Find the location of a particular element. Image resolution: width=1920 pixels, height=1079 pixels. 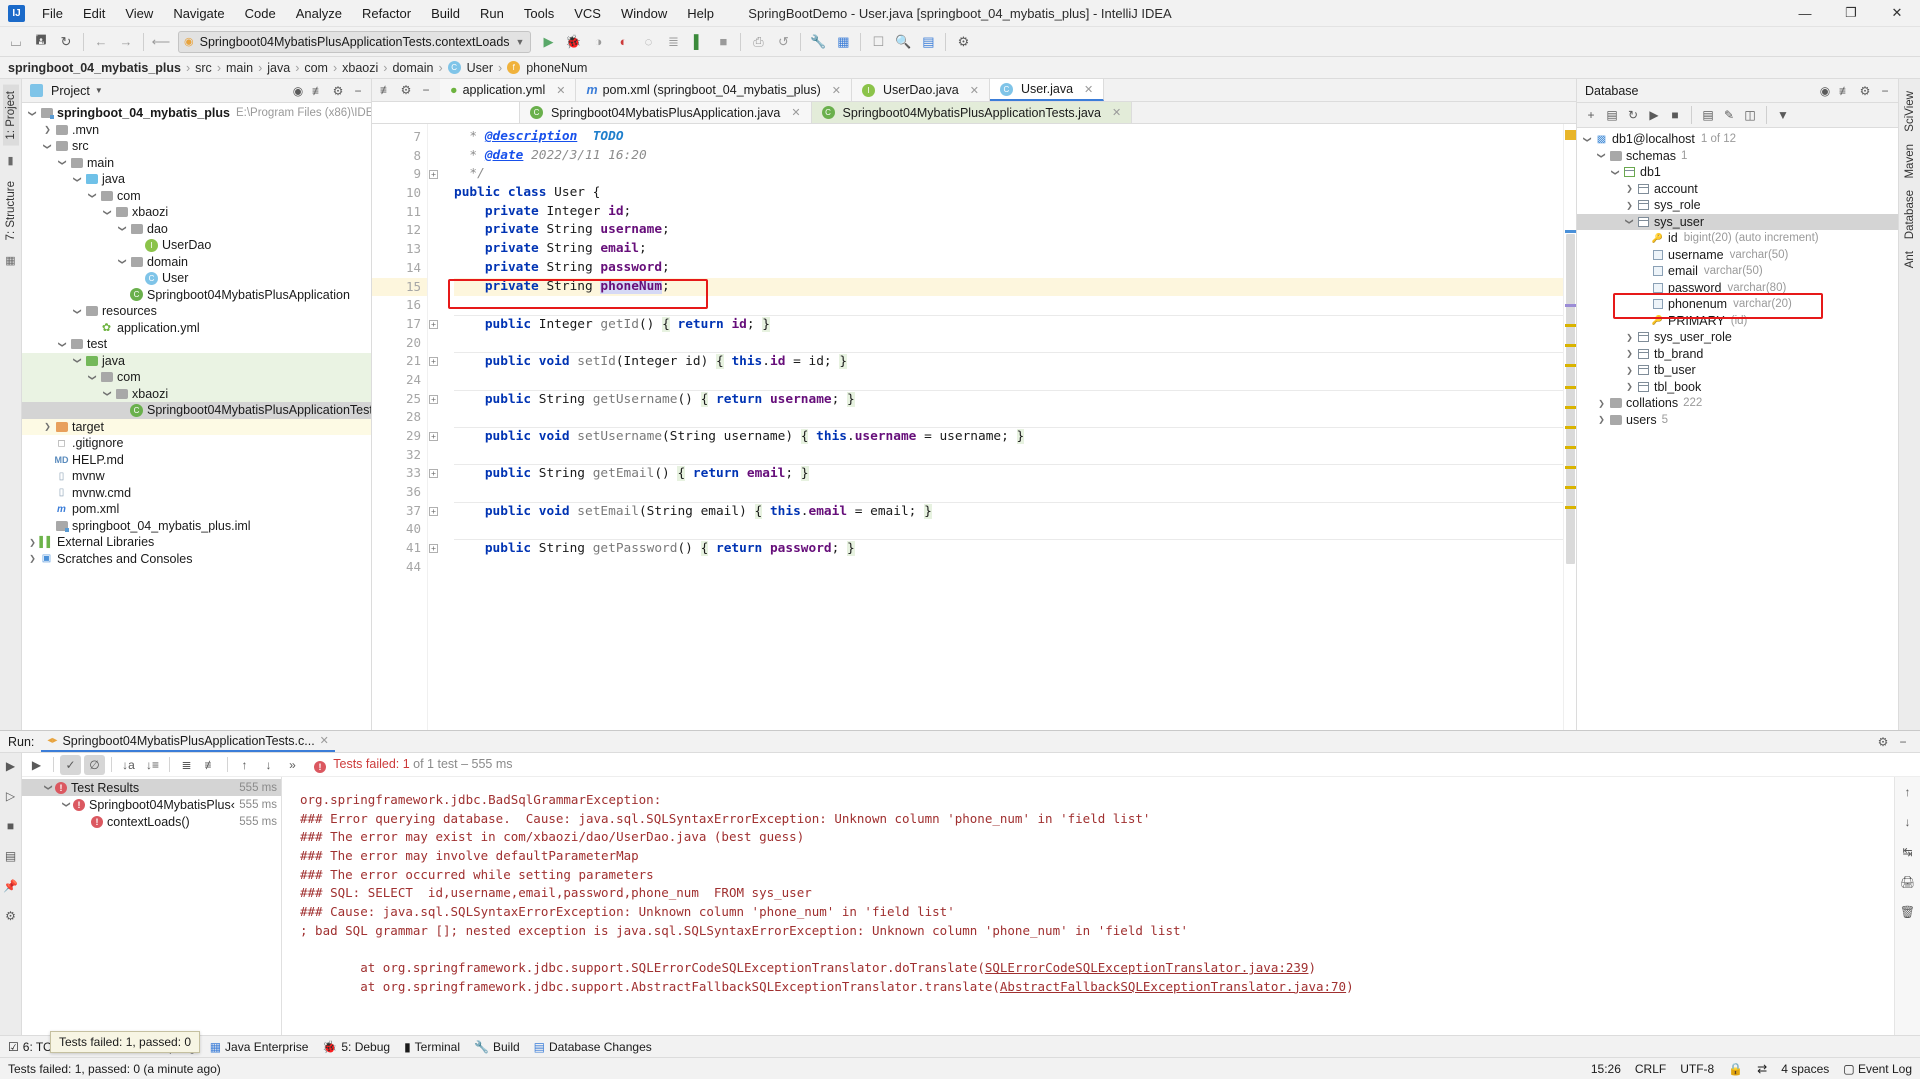

menu-navigate: Navigate is located at coordinates (198, 13).